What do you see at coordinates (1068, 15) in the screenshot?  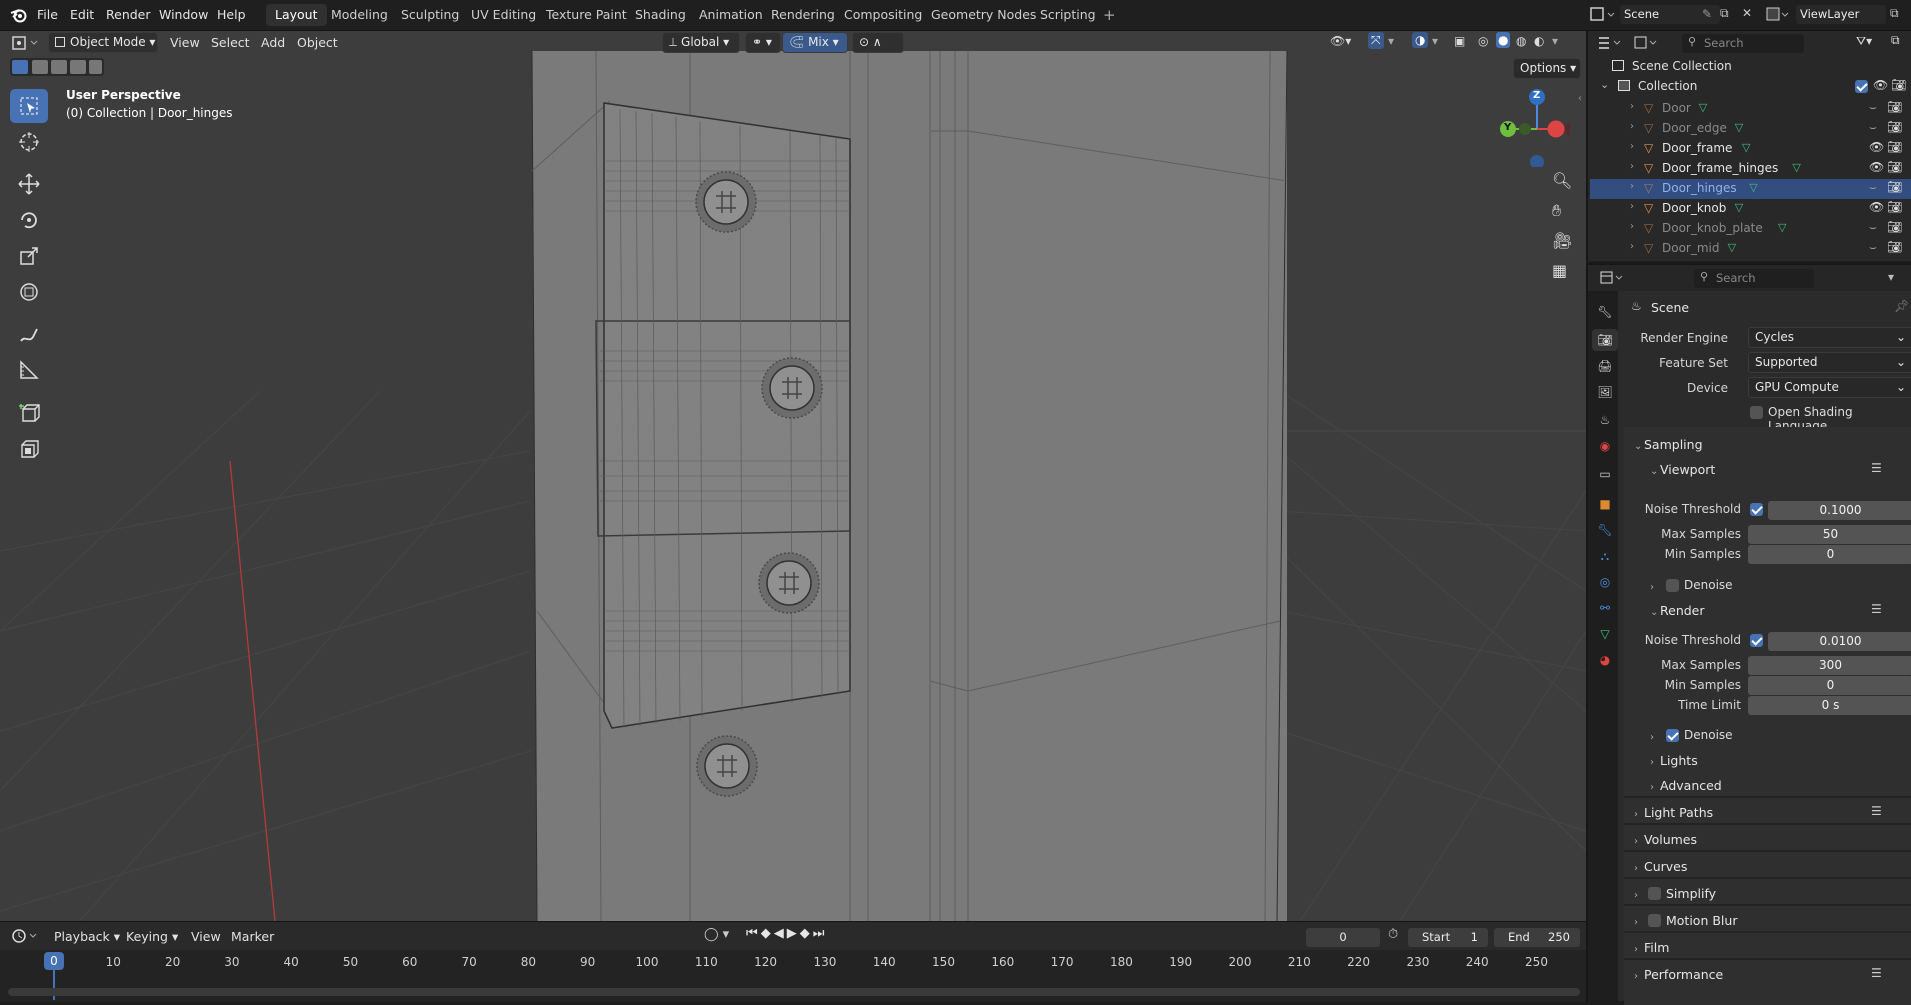 I see `tab-scripting: Scripting` at bounding box center [1068, 15].